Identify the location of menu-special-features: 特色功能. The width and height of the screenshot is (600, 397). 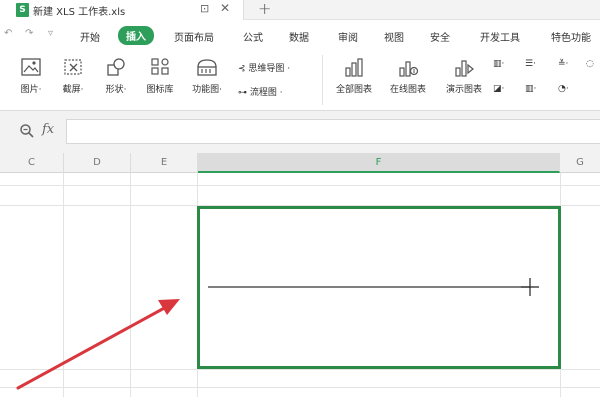
(571, 36).